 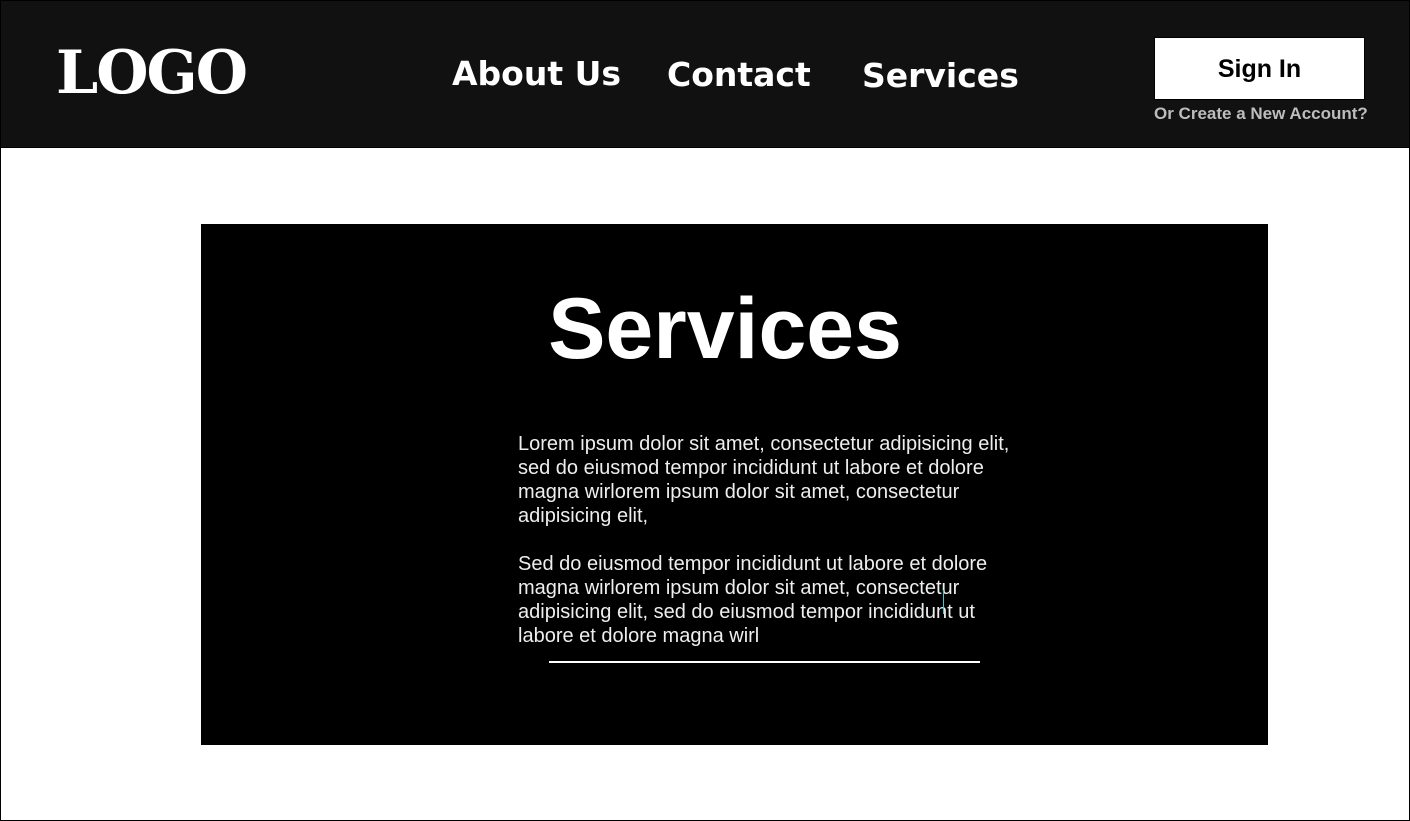 What do you see at coordinates (940, 76) in the screenshot?
I see `nav-link-services: Services` at bounding box center [940, 76].